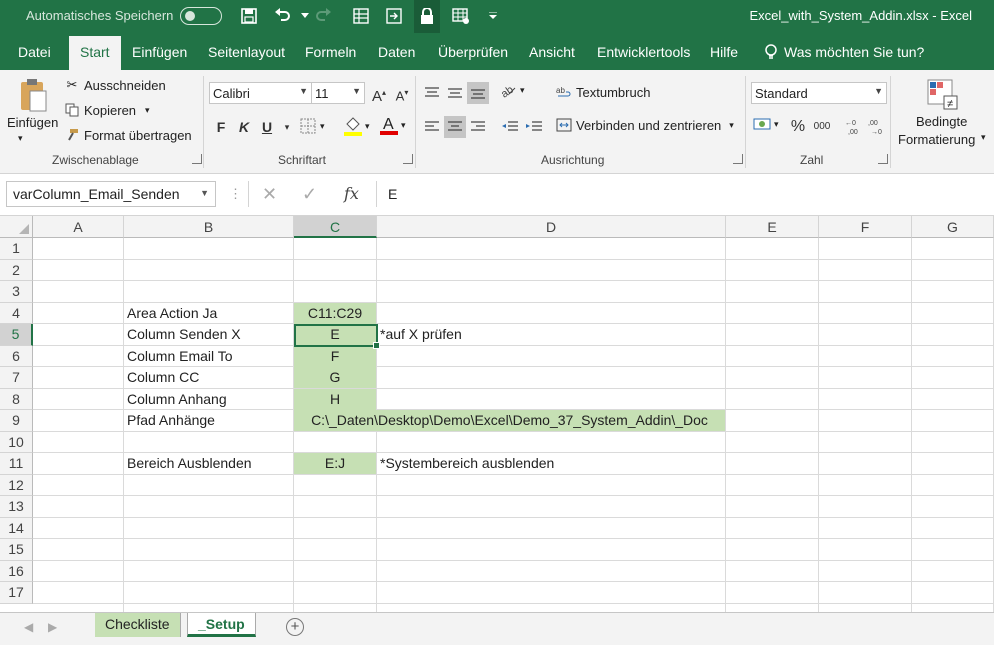  I want to click on increase-font-icon: A▴, so click(379, 93).